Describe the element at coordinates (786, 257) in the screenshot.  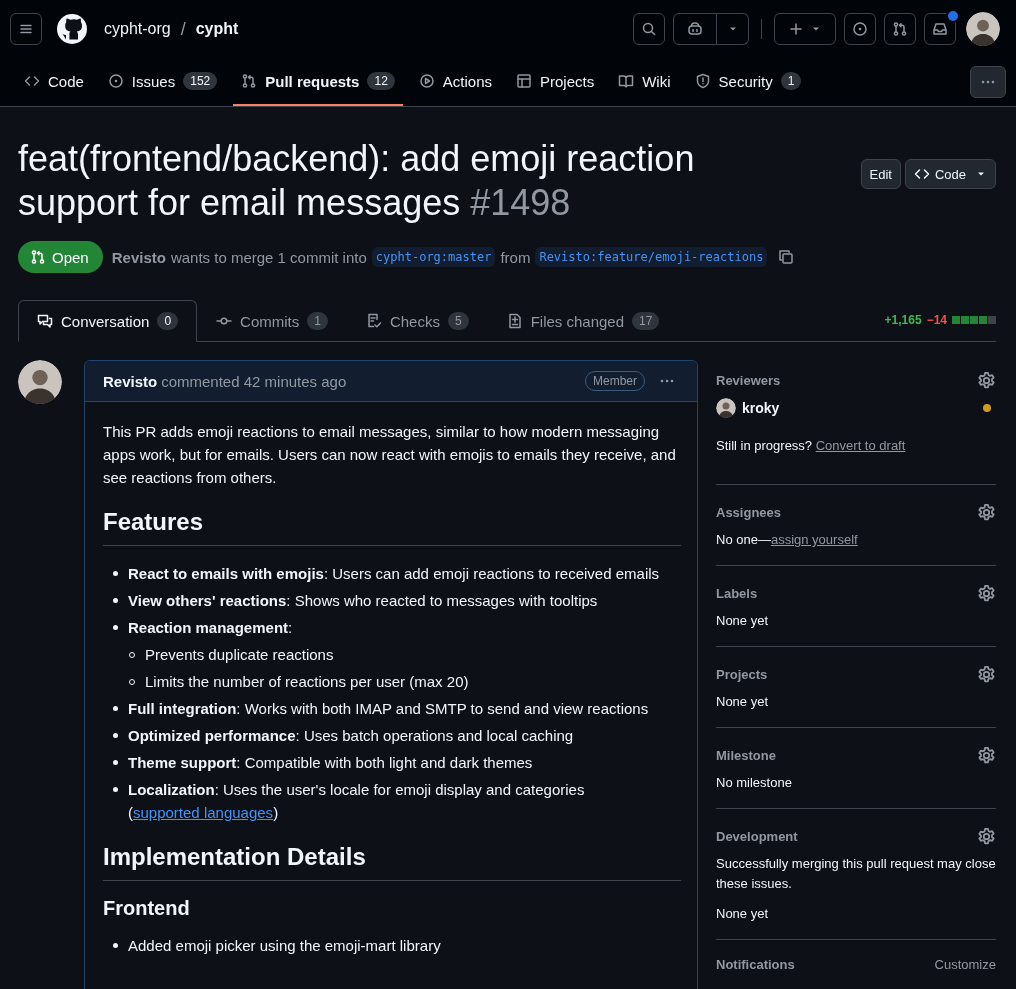
I see `copy-icon` at that location.